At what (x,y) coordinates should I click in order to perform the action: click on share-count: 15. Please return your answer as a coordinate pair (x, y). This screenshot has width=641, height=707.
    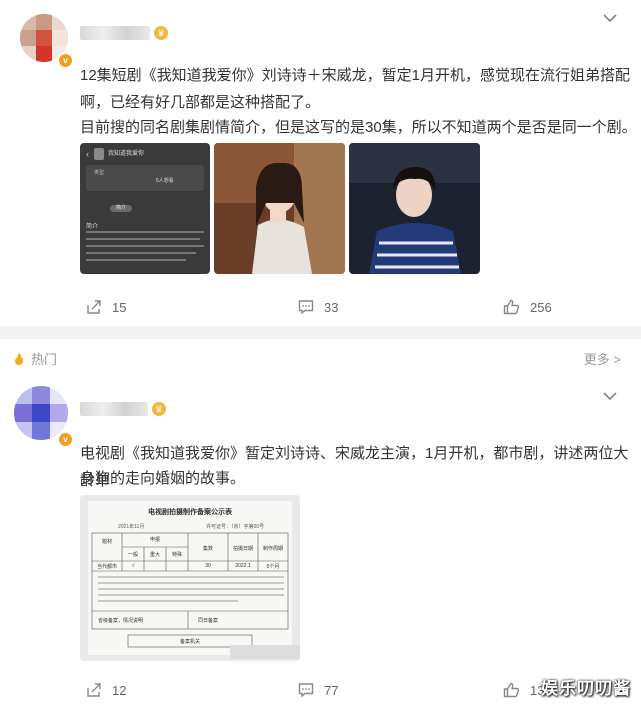
    Looking at the image, I should click on (119, 307).